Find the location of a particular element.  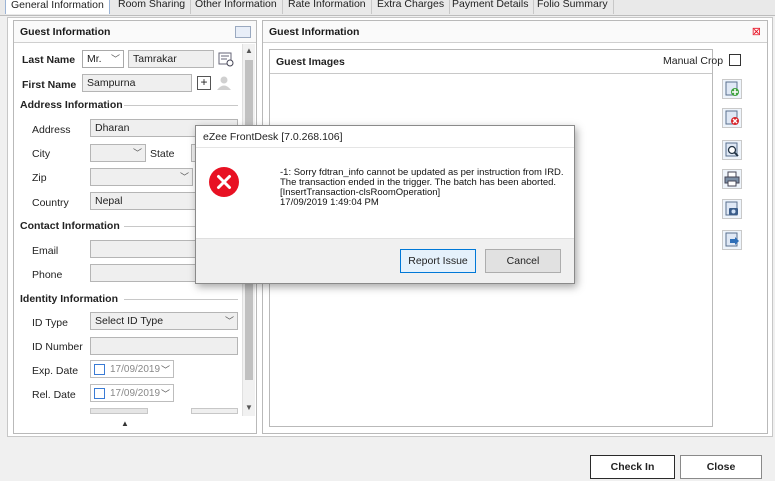

dialog-message-line: 17/09/2019 1:49:04 PM is located at coordinates (329, 202).